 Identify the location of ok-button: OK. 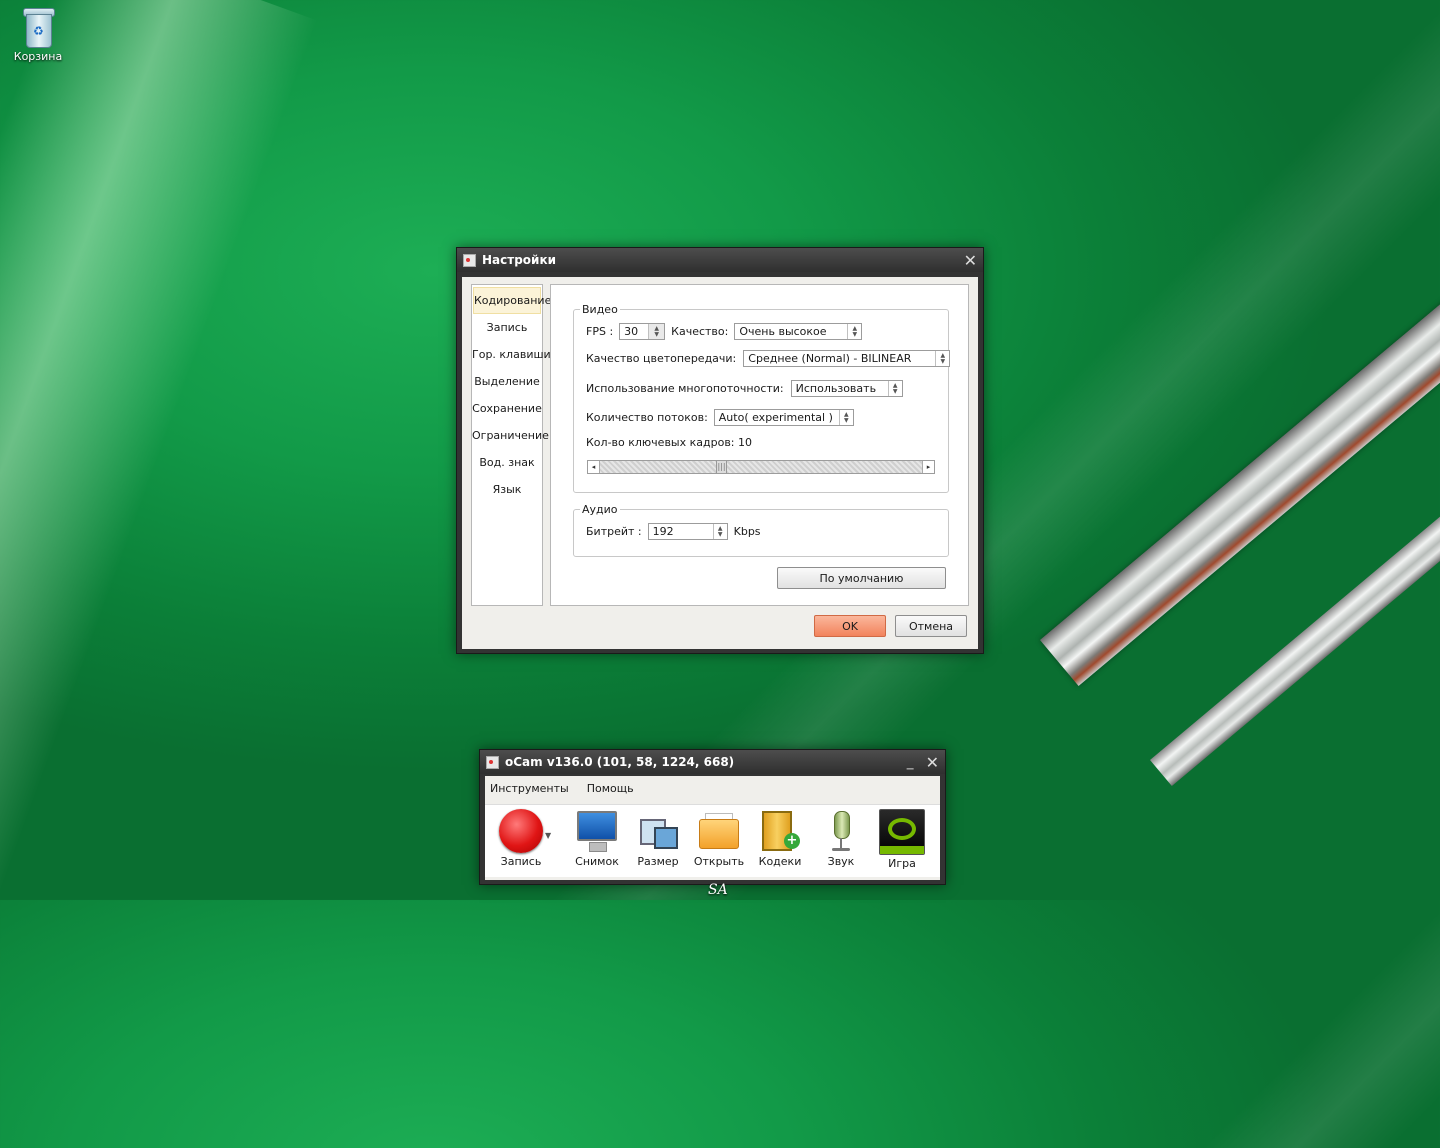
(850, 626).